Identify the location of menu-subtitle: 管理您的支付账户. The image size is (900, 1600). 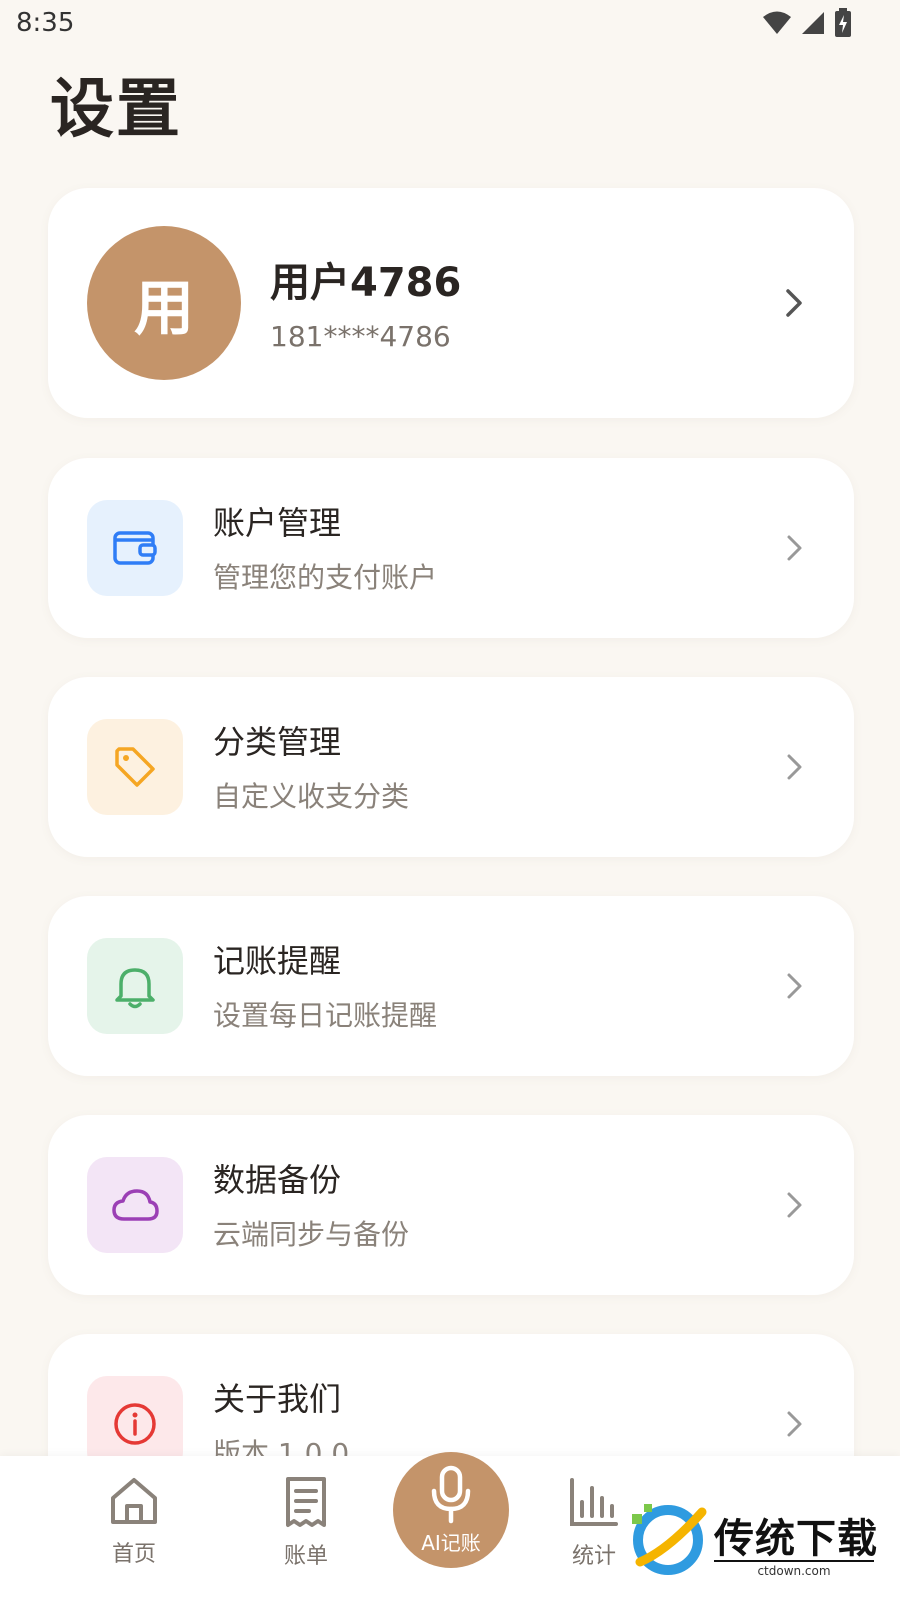
(325, 577).